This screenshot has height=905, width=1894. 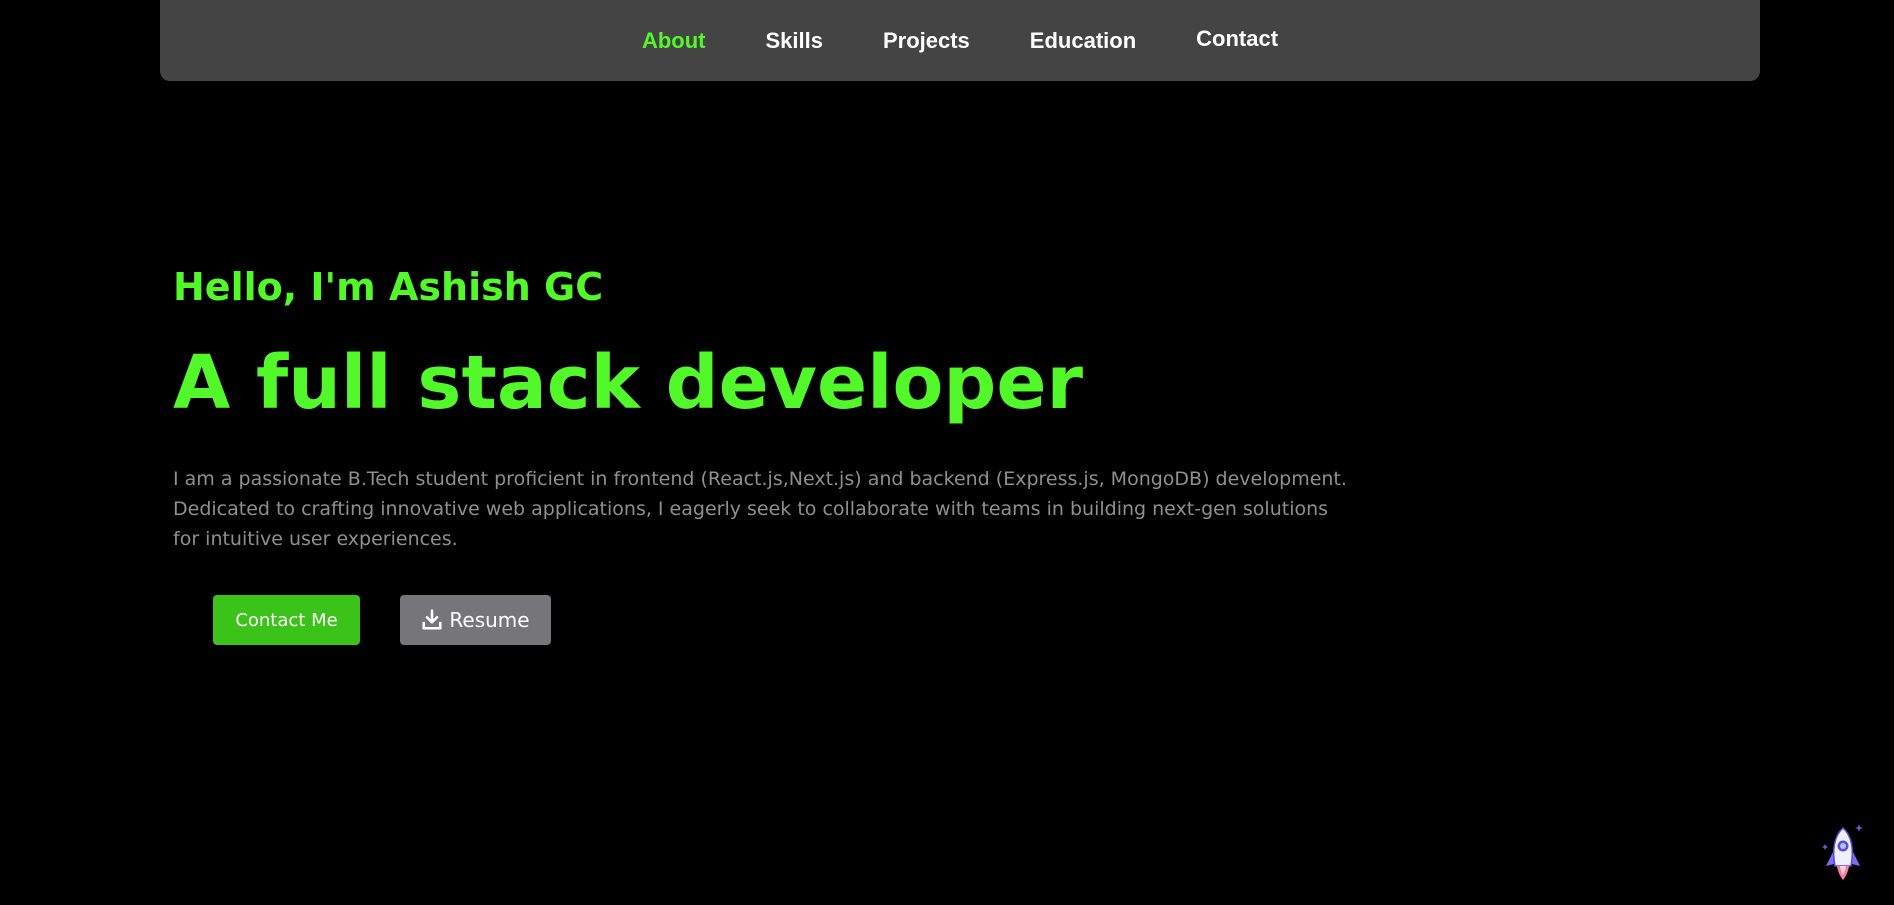 I want to click on download-icon, so click(x=432, y=619).